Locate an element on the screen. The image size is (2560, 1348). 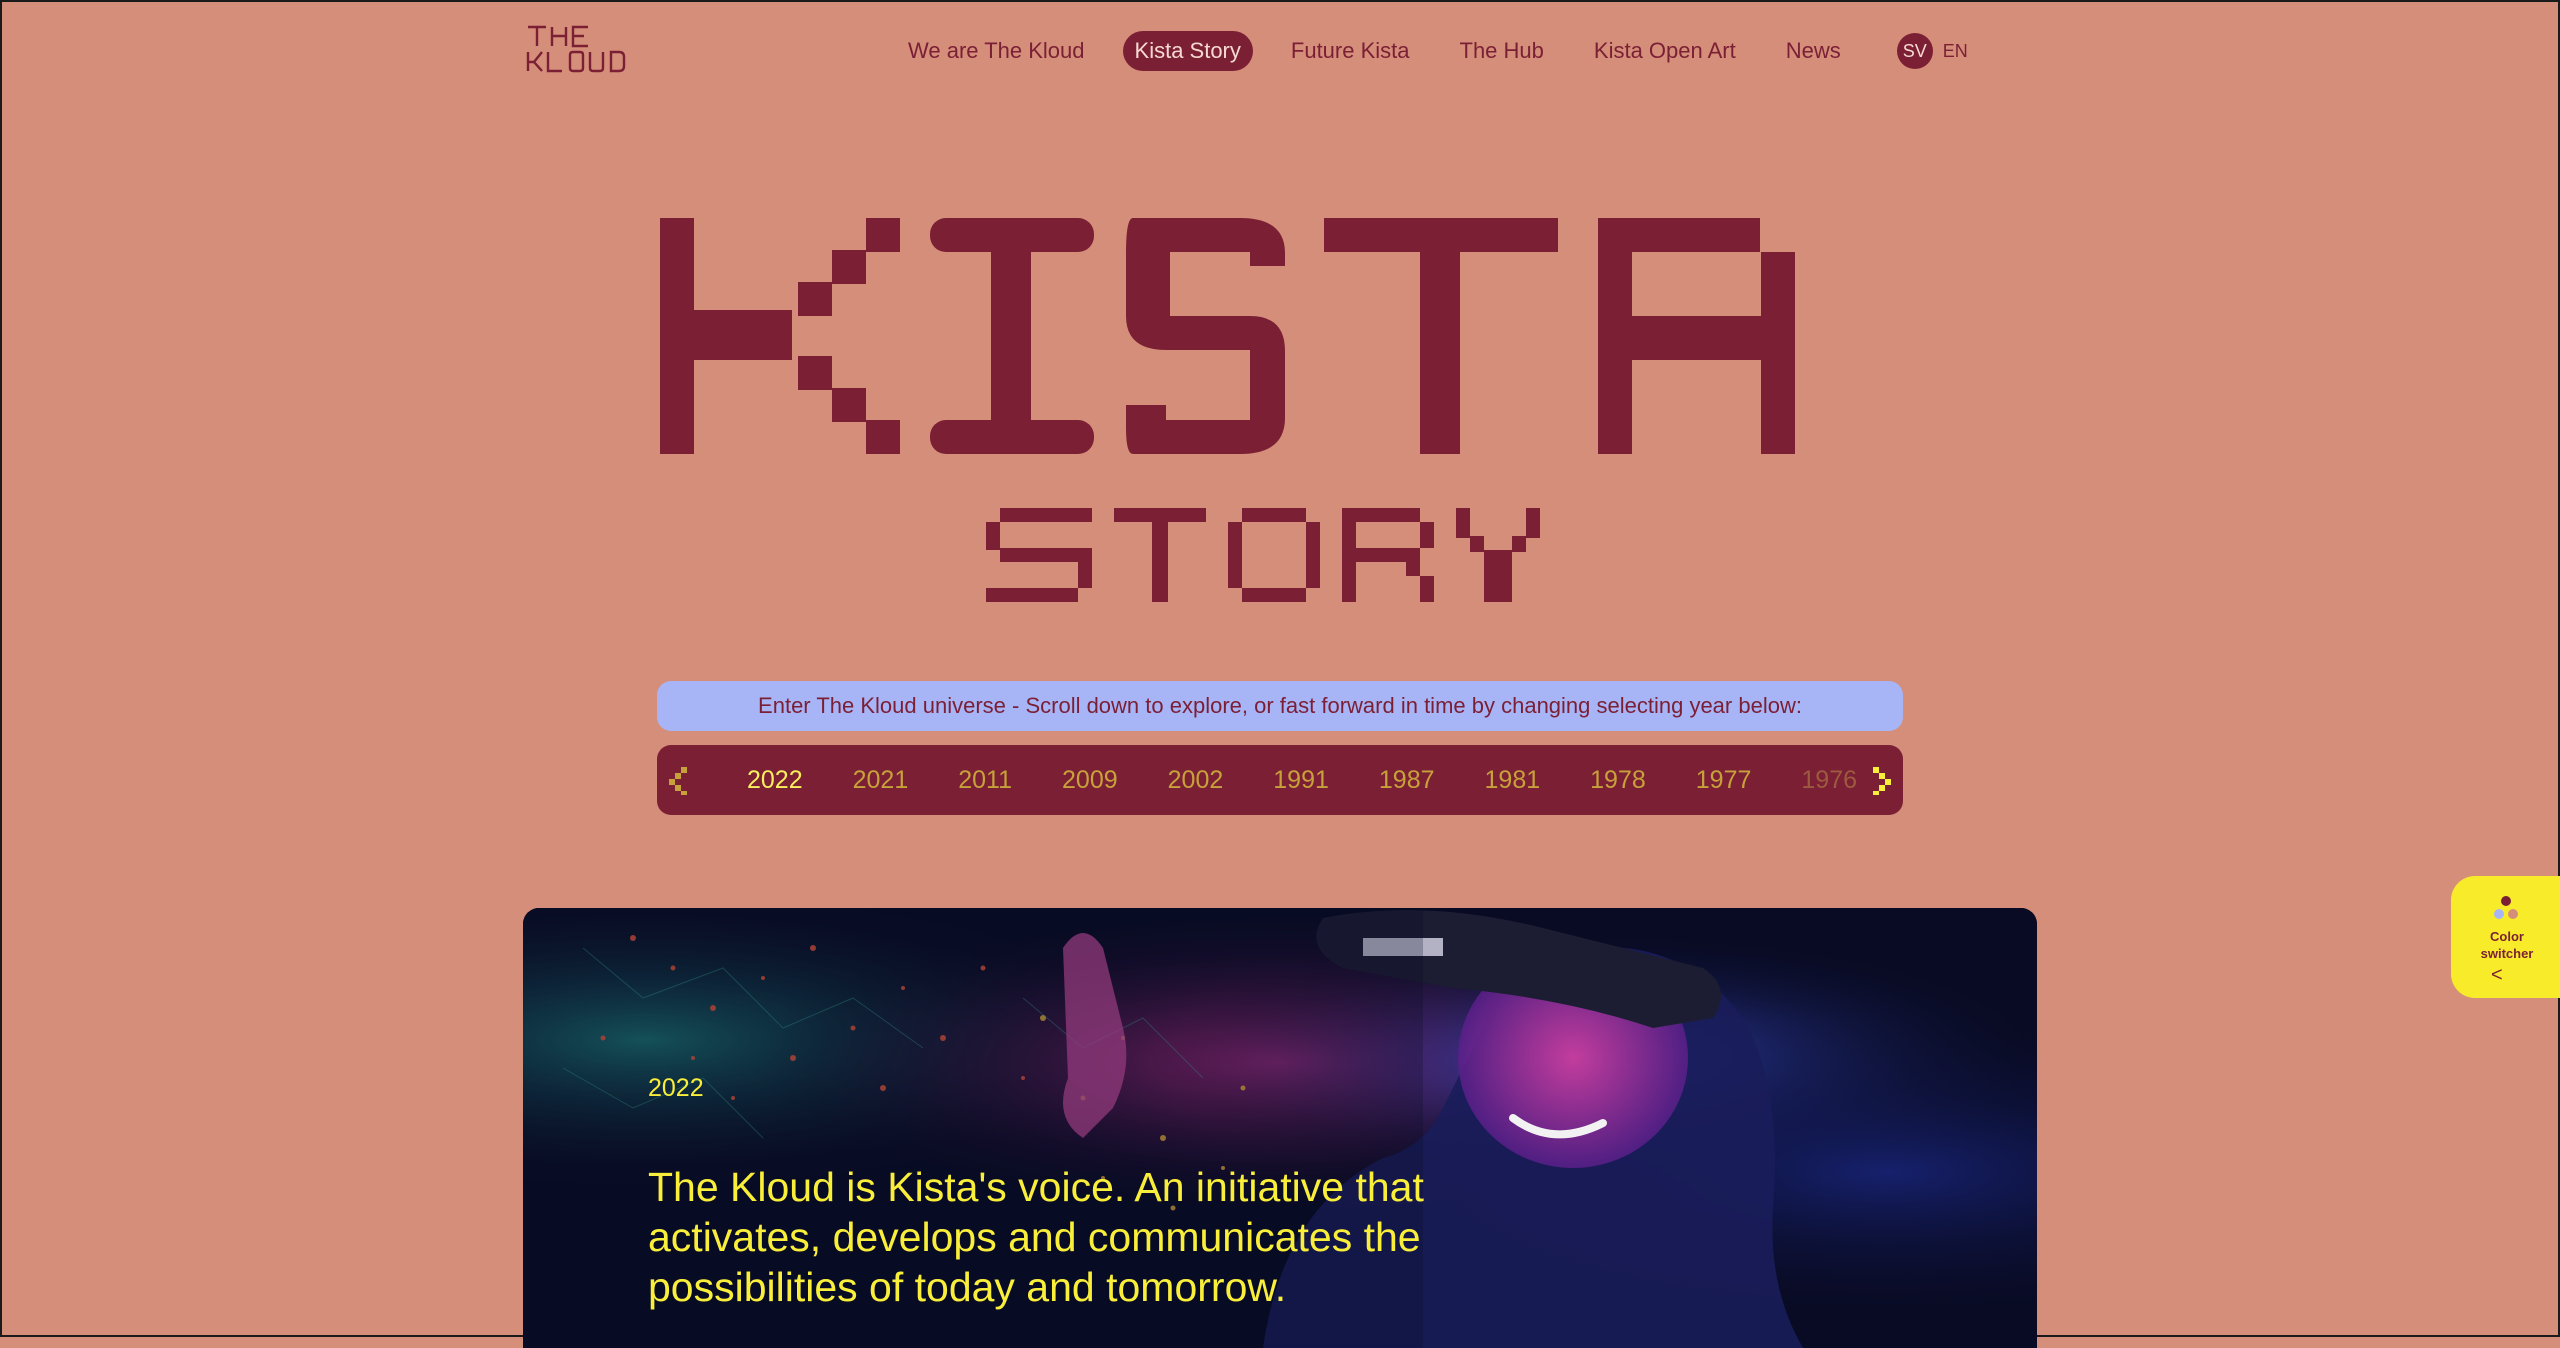
color-switcher-button: Color switcher < is located at coordinates (2505, 937).